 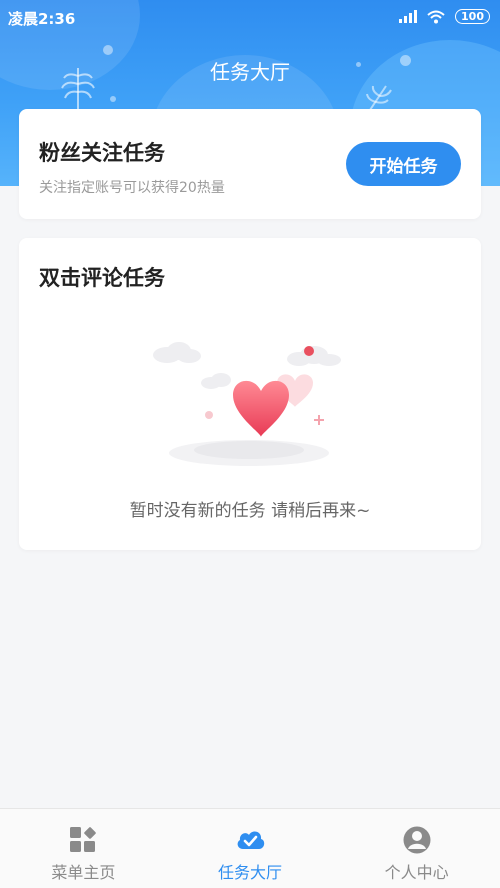 I want to click on follow-task-description: 关注指定账号可以获得20热量, so click(x=132, y=188).